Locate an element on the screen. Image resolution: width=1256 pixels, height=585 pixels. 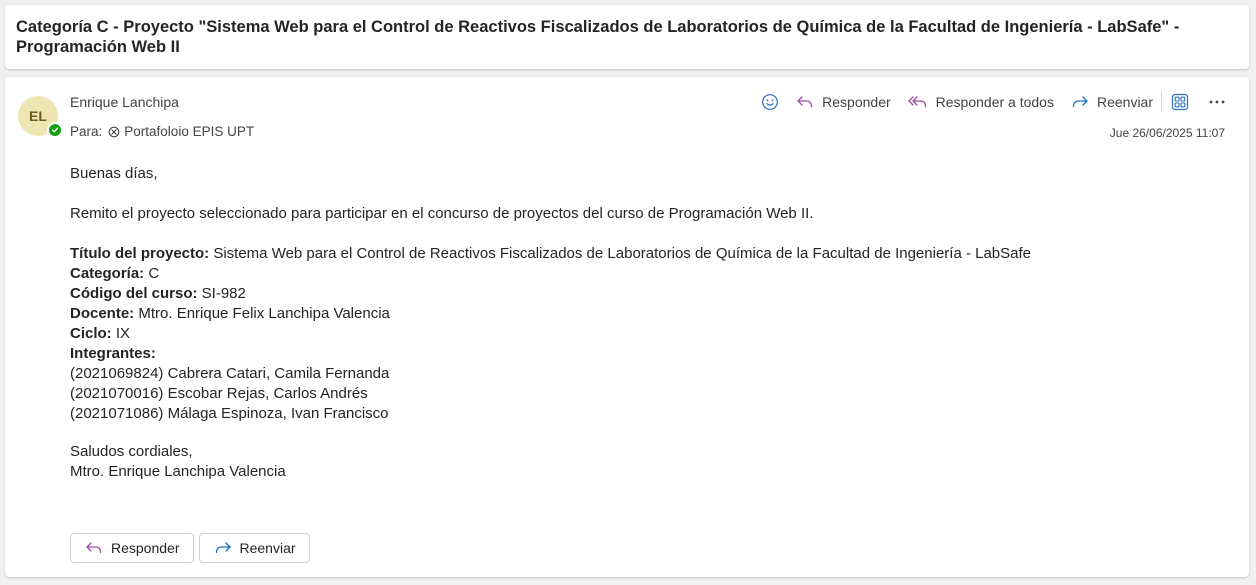
reply-all-label: Responder a todos is located at coordinates (994, 102).